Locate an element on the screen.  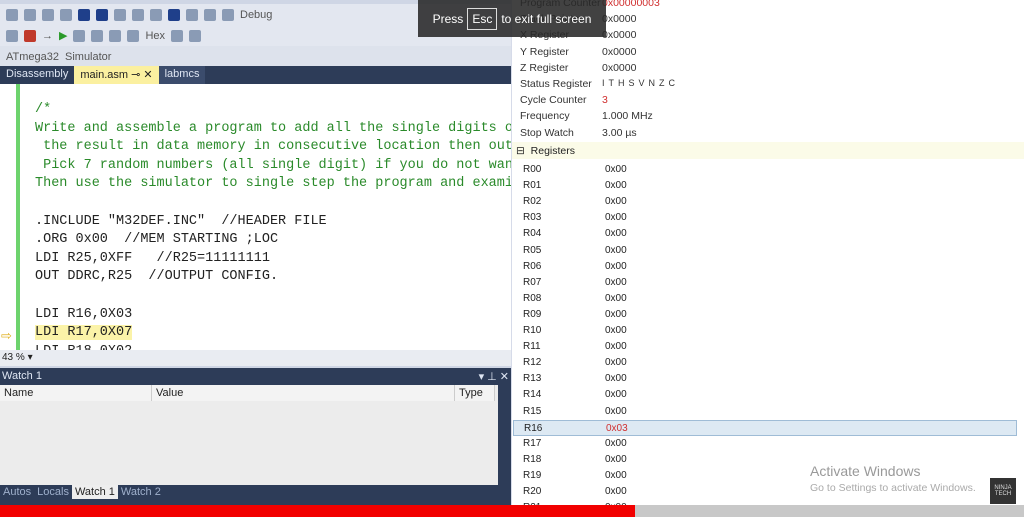
register-row: R07 0x00 is located at coordinates (765, 283).